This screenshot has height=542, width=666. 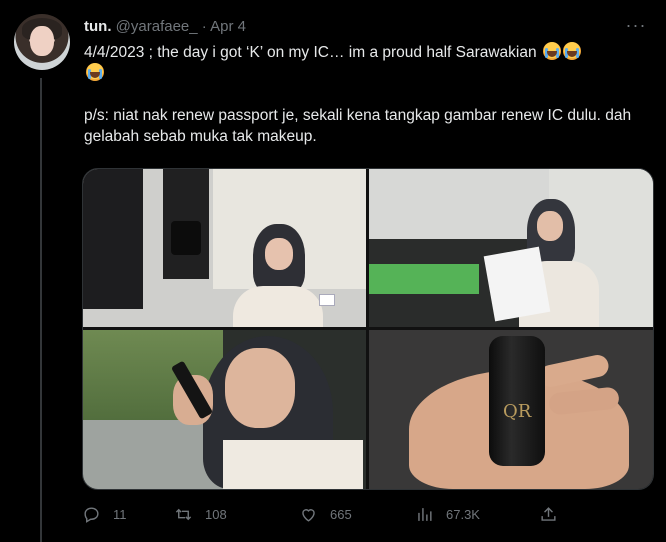 What do you see at coordinates (91, 514) in the screenshot?
I see `reply-icon` at bounding box center [91, 514].